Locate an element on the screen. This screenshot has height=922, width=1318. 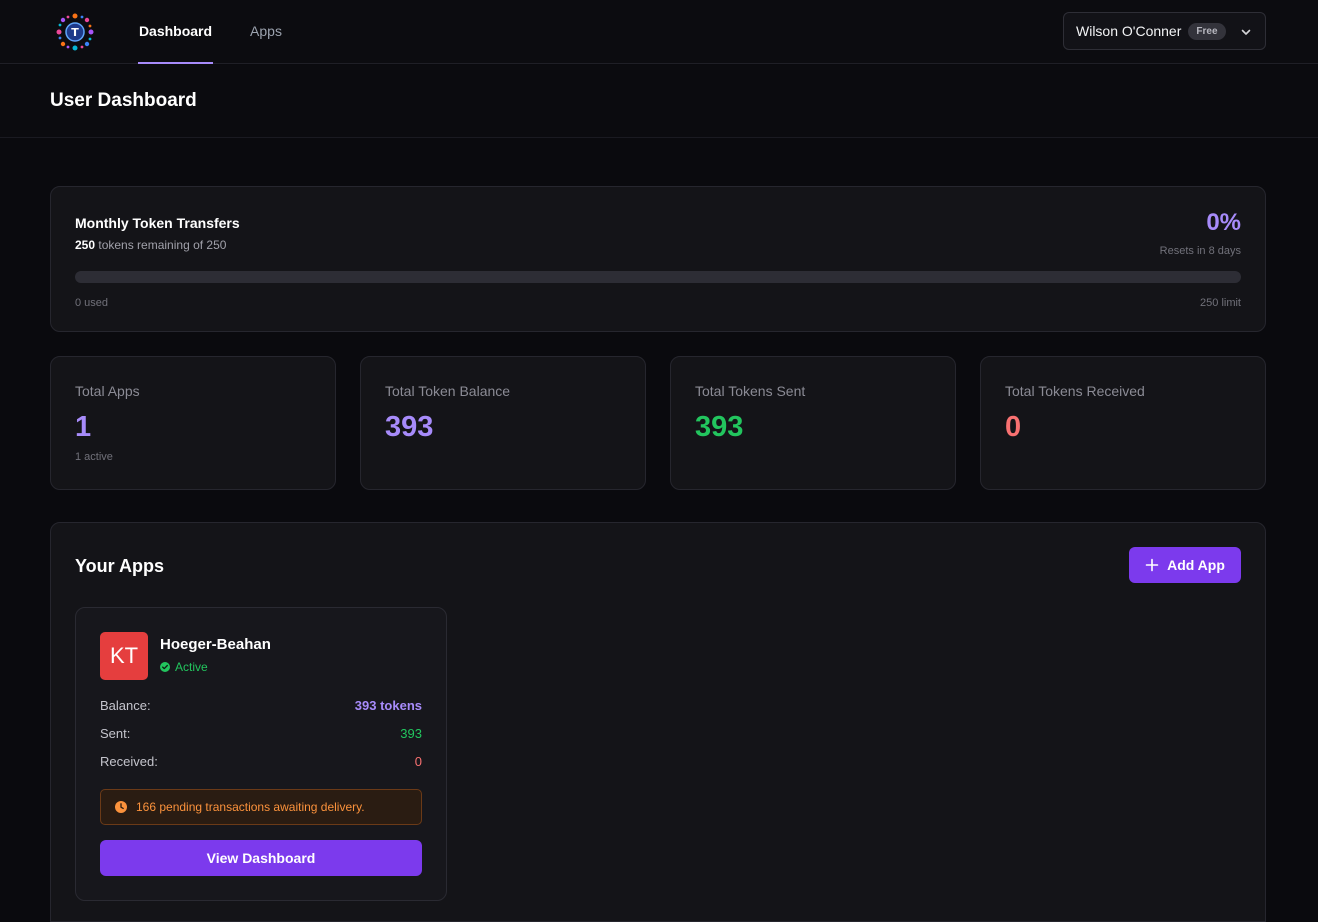
balance-value: 393 tokens is located at coordinates (388, 705).